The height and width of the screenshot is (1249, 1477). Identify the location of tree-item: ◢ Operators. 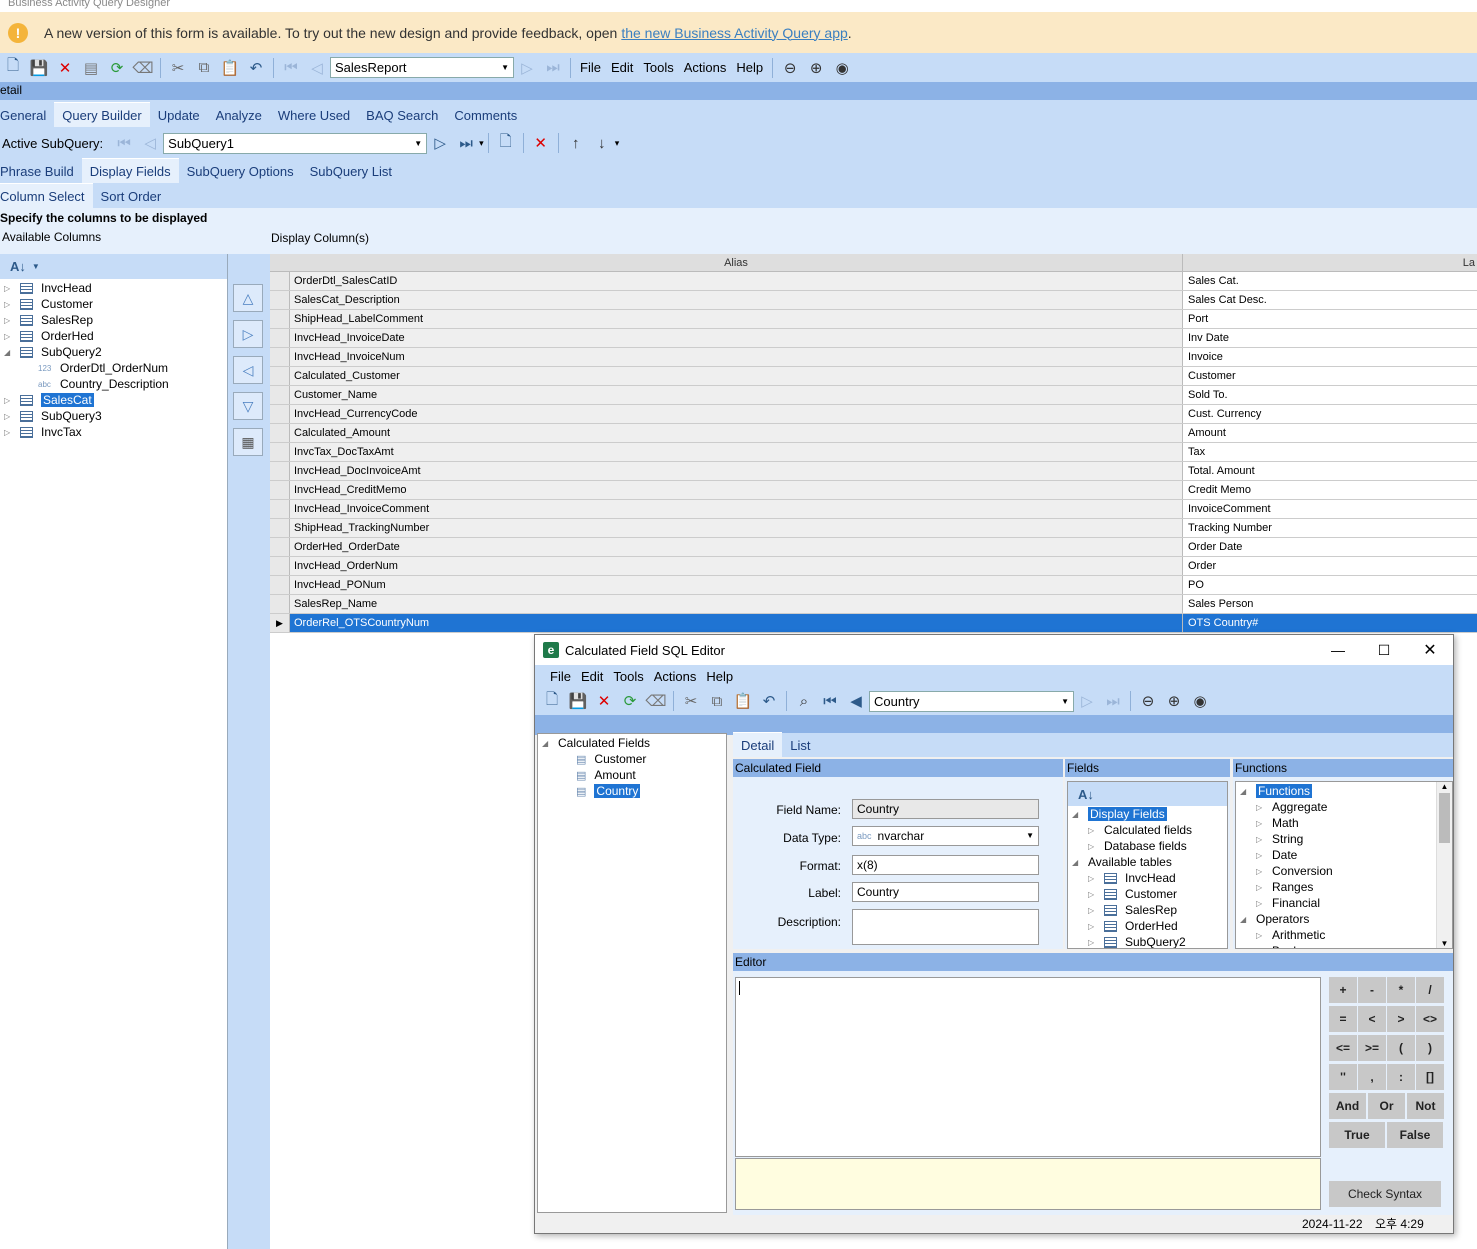
(1344, 919).